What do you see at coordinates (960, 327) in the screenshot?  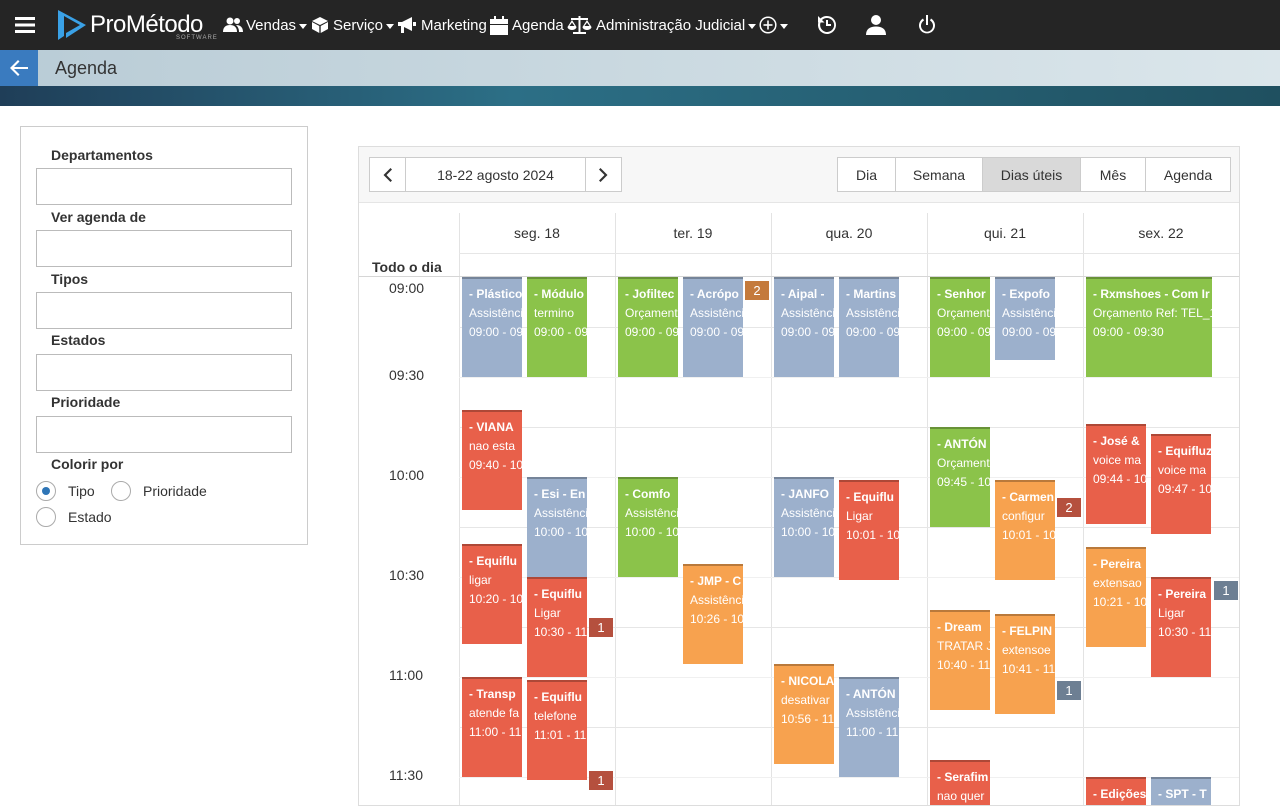 I see `calendar-event: - Senhor Orçamento 09:00 - 09` at bounding box center [960, 327].